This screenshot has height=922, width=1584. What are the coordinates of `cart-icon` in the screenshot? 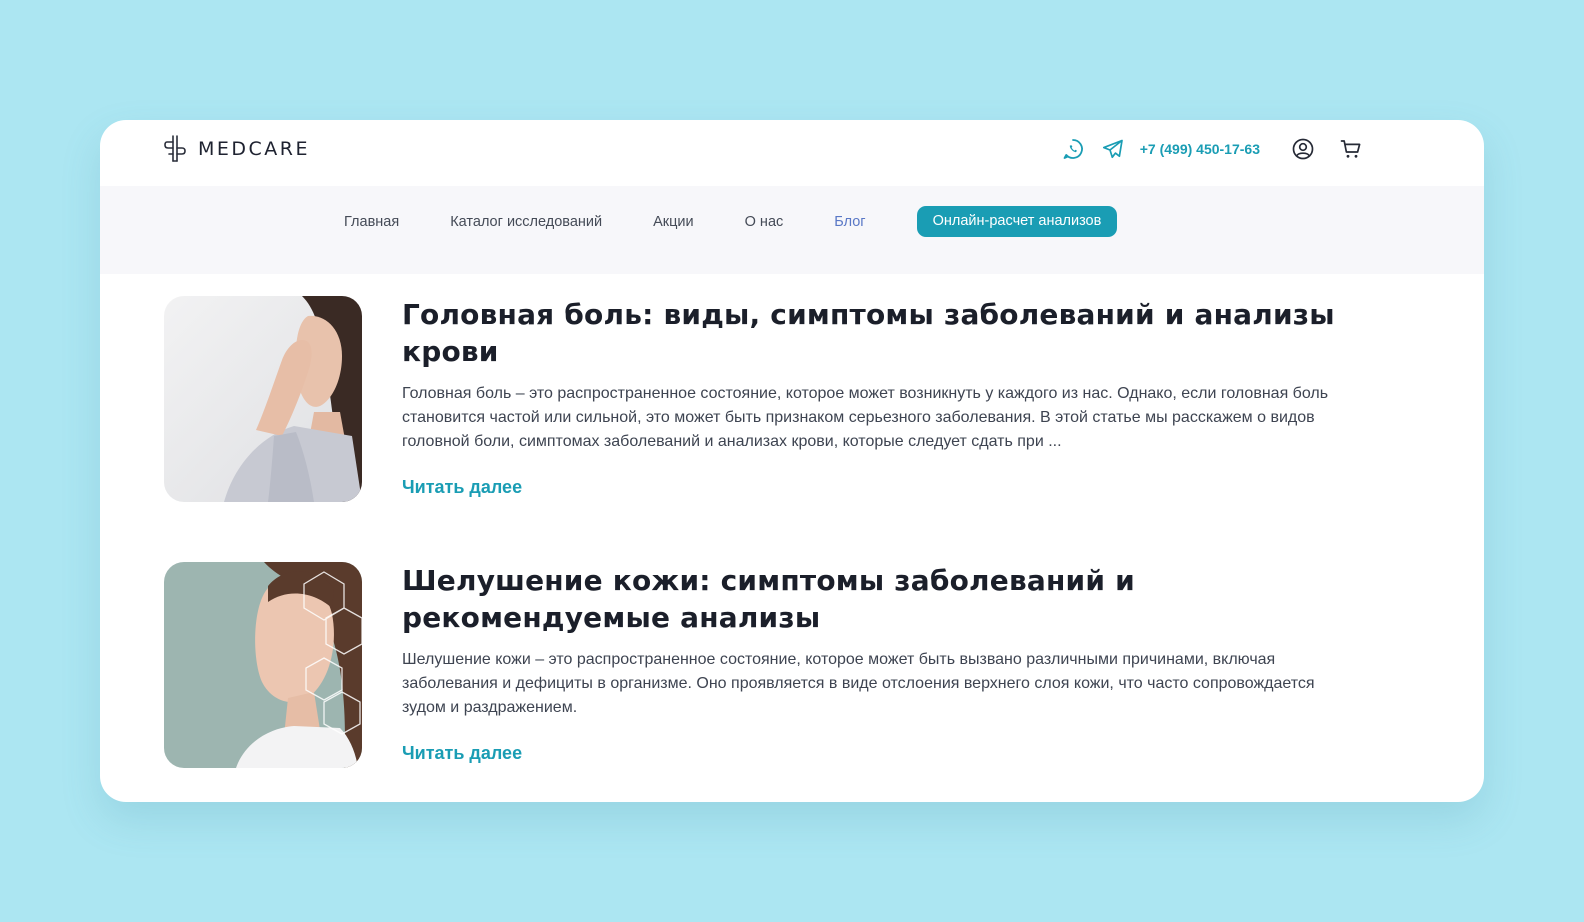 It's located at (1351, 149).